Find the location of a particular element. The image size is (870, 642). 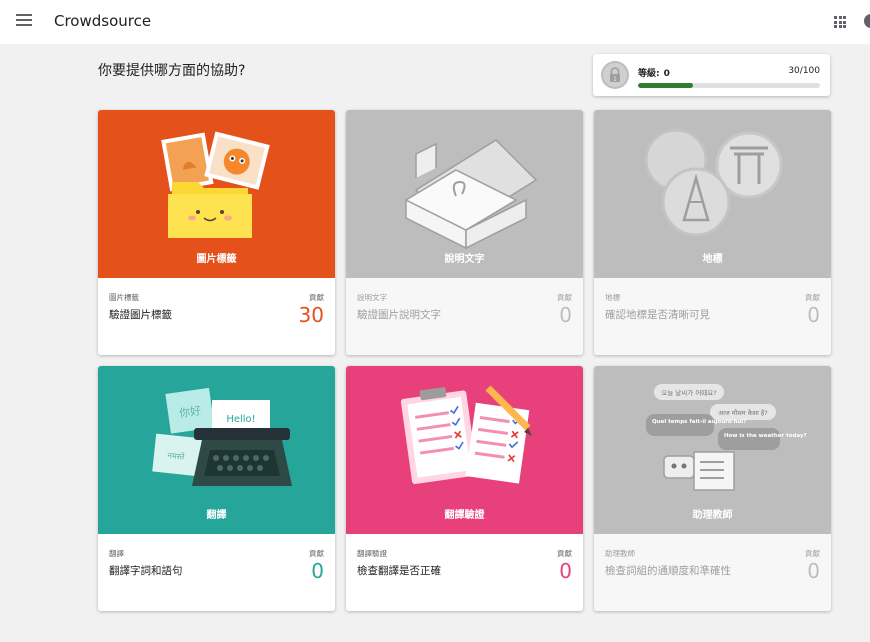

card-subtitle: 翻譯驗證 is located at coordinates (372, 553).